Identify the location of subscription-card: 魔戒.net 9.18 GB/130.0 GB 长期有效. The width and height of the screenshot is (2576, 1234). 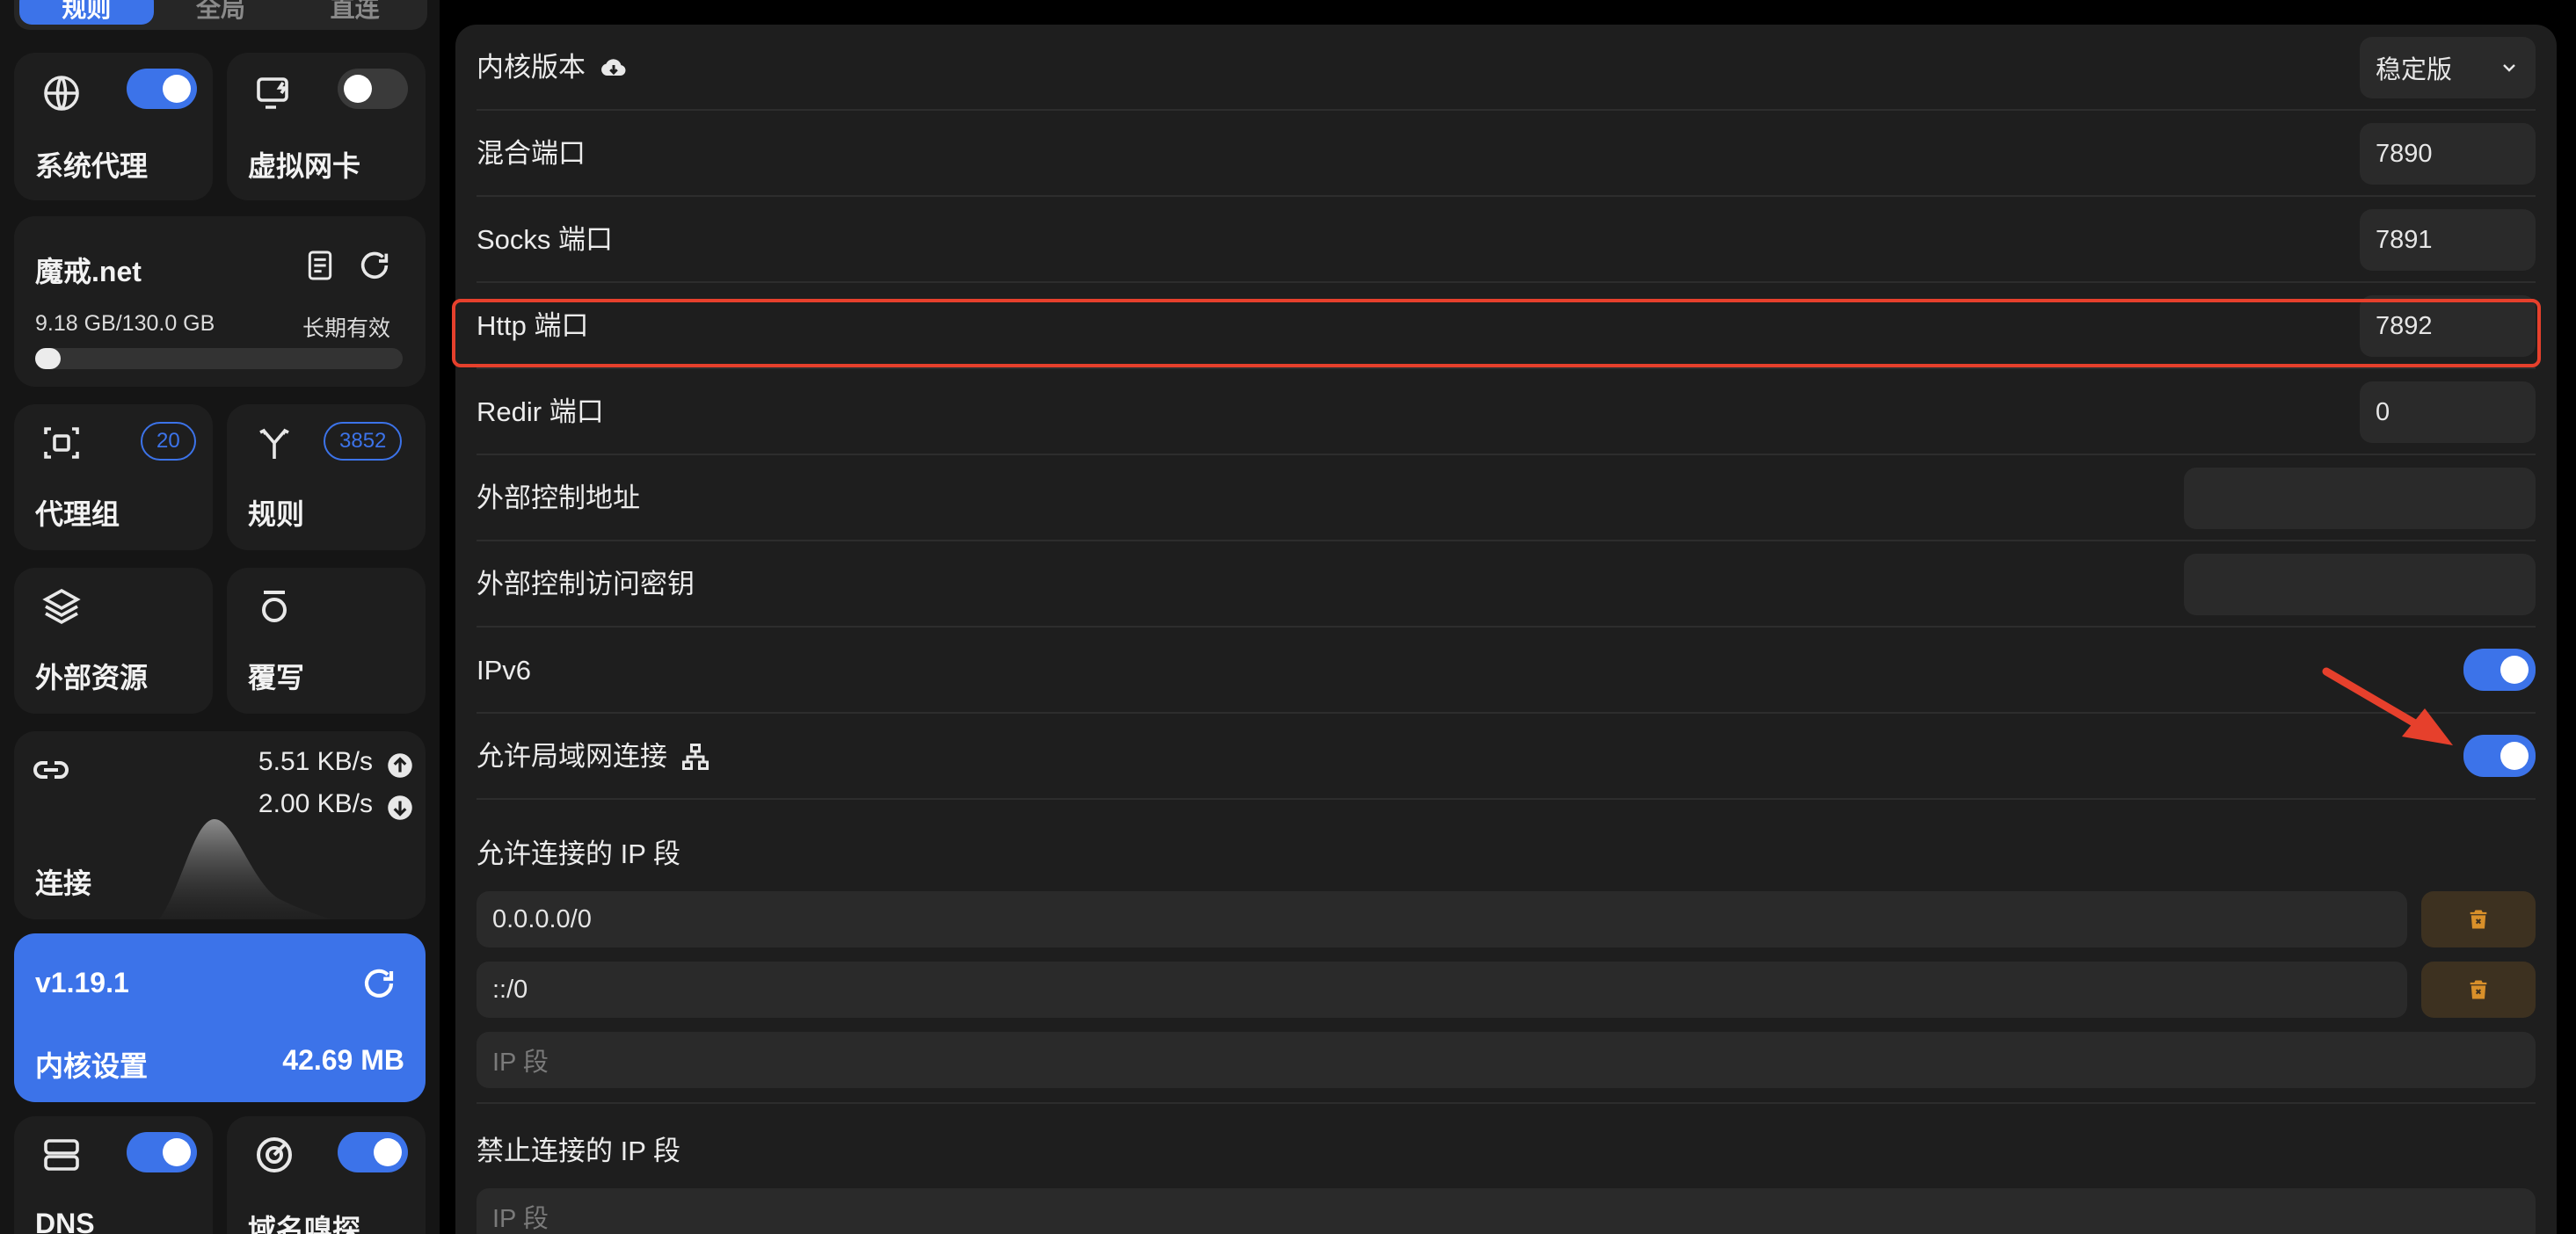
(220, 301).